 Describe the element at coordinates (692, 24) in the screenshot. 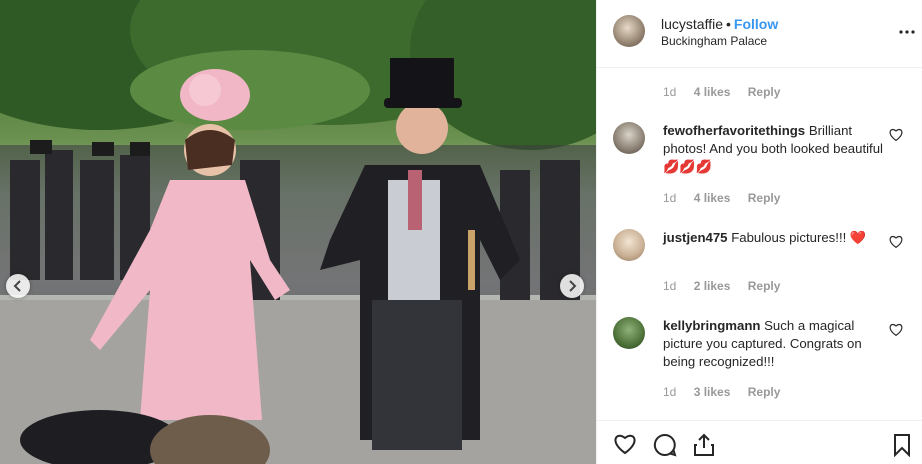

I see `author-username: lucystaffie` at that location.